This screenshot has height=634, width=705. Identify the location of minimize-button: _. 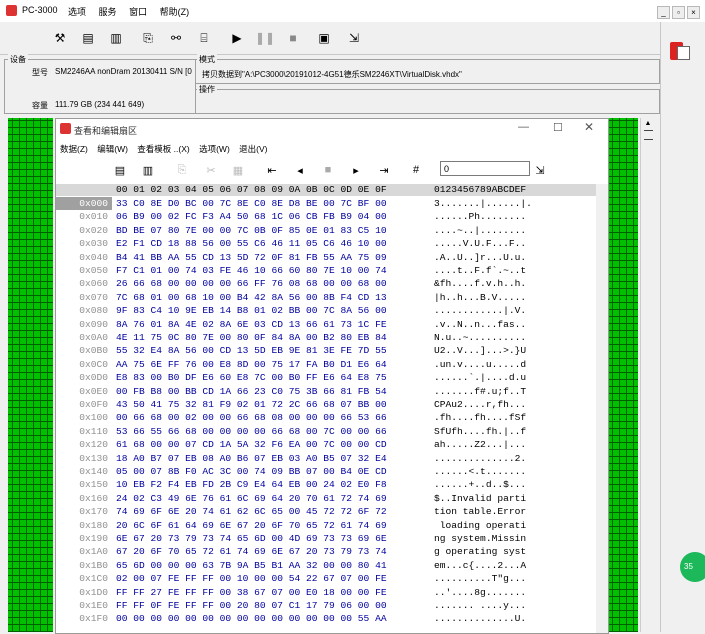
(663, 12).